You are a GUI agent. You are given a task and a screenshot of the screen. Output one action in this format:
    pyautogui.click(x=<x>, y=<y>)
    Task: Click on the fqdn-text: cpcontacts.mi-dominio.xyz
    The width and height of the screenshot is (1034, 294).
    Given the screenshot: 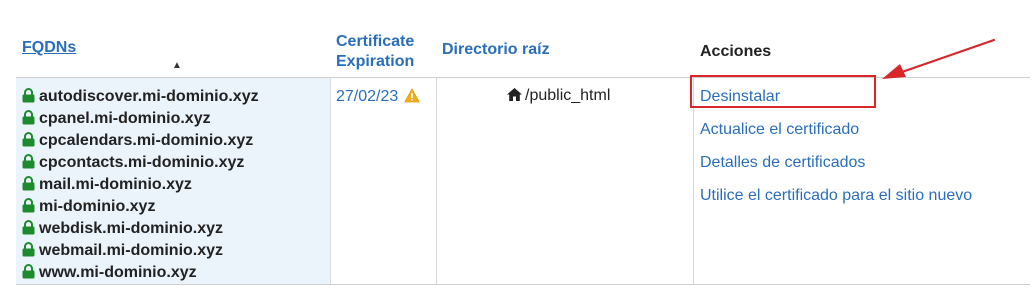 What is the action you would take?
    pyautogui.click(x=142, y=162)
    